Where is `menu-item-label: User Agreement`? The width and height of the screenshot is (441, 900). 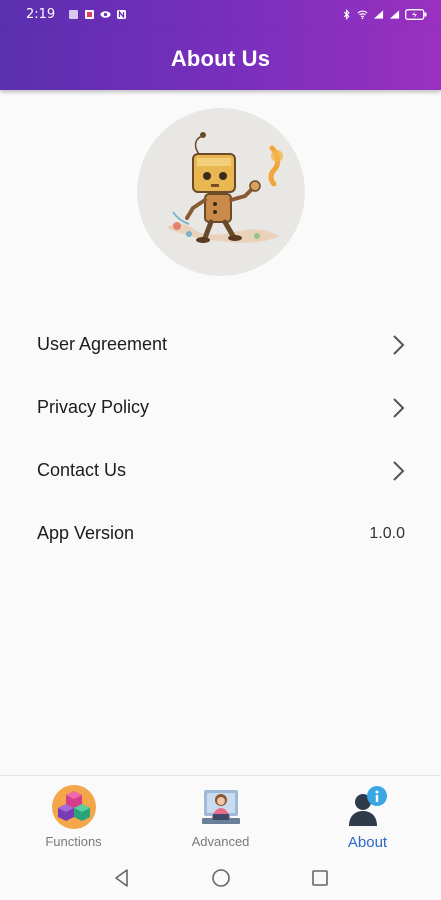 menu-item-label: User Agreement is located at coordinates (102, 344).